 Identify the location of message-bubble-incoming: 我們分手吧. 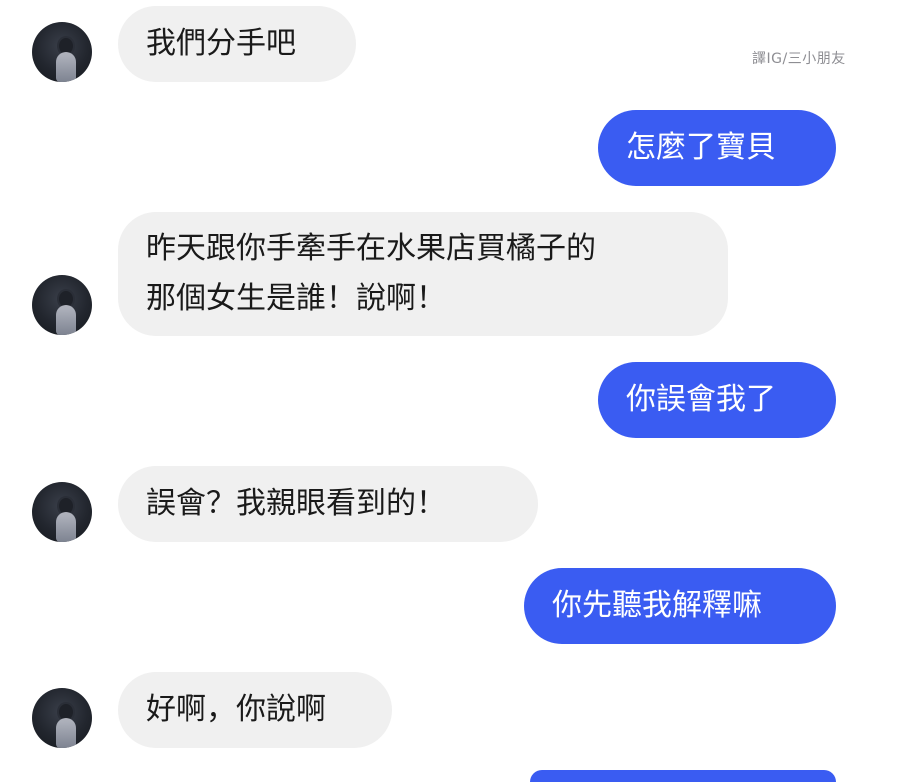
(237, 44).